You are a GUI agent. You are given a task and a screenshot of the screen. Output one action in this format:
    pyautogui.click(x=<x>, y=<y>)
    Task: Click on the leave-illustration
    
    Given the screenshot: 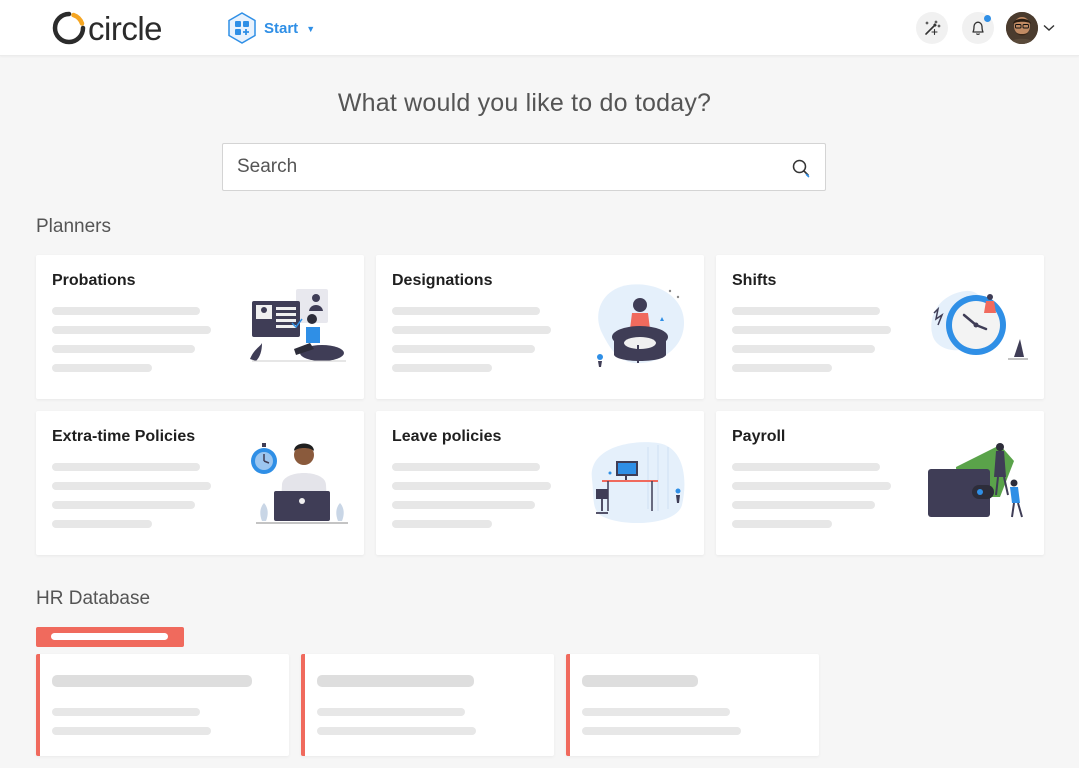 What is the action you would take?
    pyautogui.click(x=638, y=483)
    